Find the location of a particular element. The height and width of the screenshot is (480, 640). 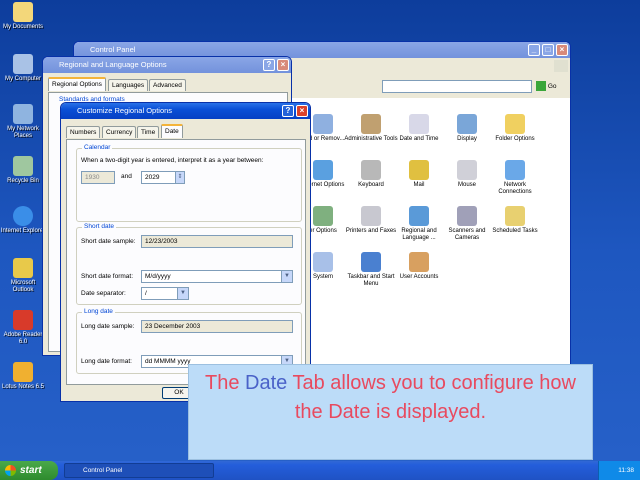

caption-highlight: Date is located at coordinates (266, 383).